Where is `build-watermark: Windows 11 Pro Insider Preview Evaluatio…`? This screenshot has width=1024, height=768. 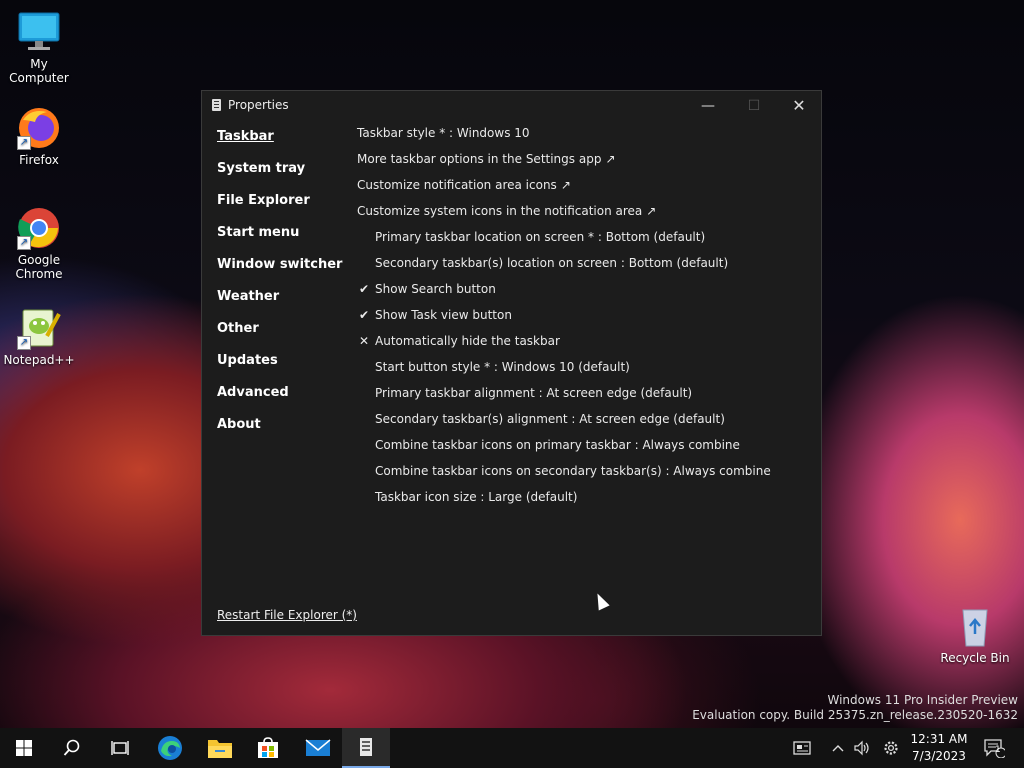 build-watermark: Windows 11 Pro Insider Preview Evaluatio… is located at coordinates (855, 708).